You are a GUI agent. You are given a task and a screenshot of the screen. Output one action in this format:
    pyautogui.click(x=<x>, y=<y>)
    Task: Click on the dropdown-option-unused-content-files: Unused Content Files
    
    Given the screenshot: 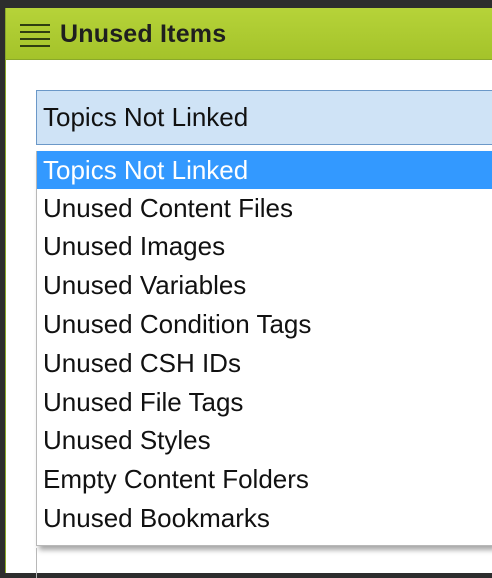 What is the action you would take?
    pyautogui.click(x=264, y=208)
    